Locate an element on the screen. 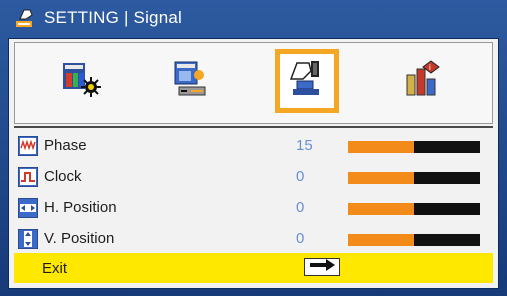 This screenshot has height=296, width=507. svg-text: i is located at coordinates (430, 67).